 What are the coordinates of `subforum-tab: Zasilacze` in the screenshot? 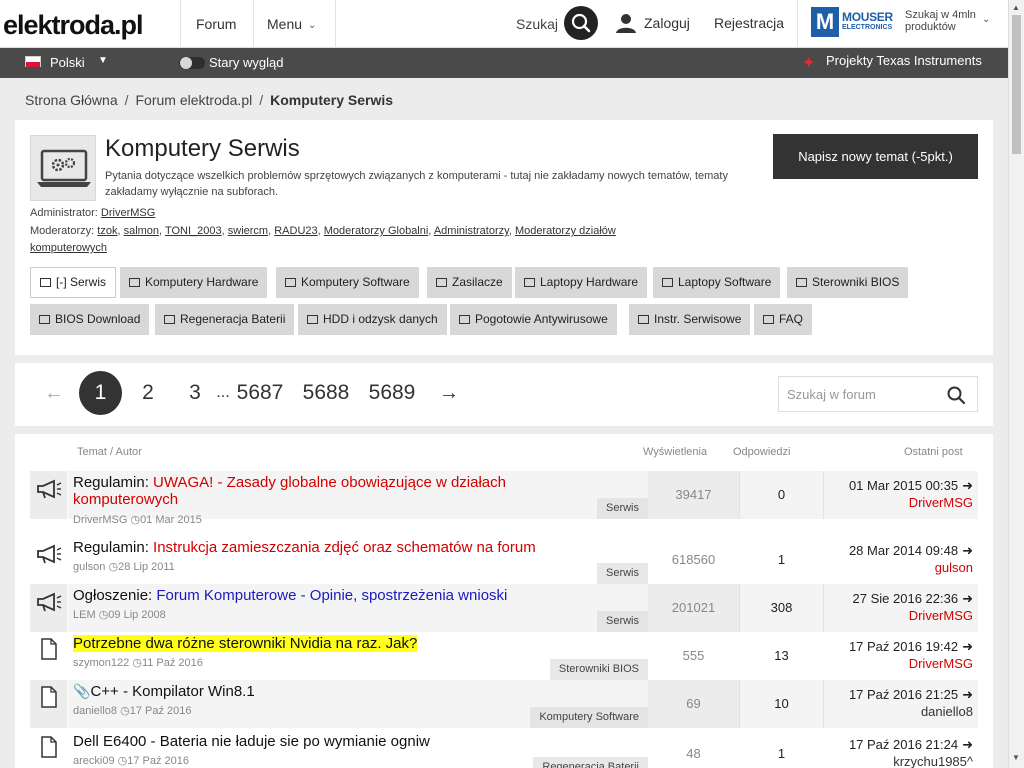 It's located at (469, 282).